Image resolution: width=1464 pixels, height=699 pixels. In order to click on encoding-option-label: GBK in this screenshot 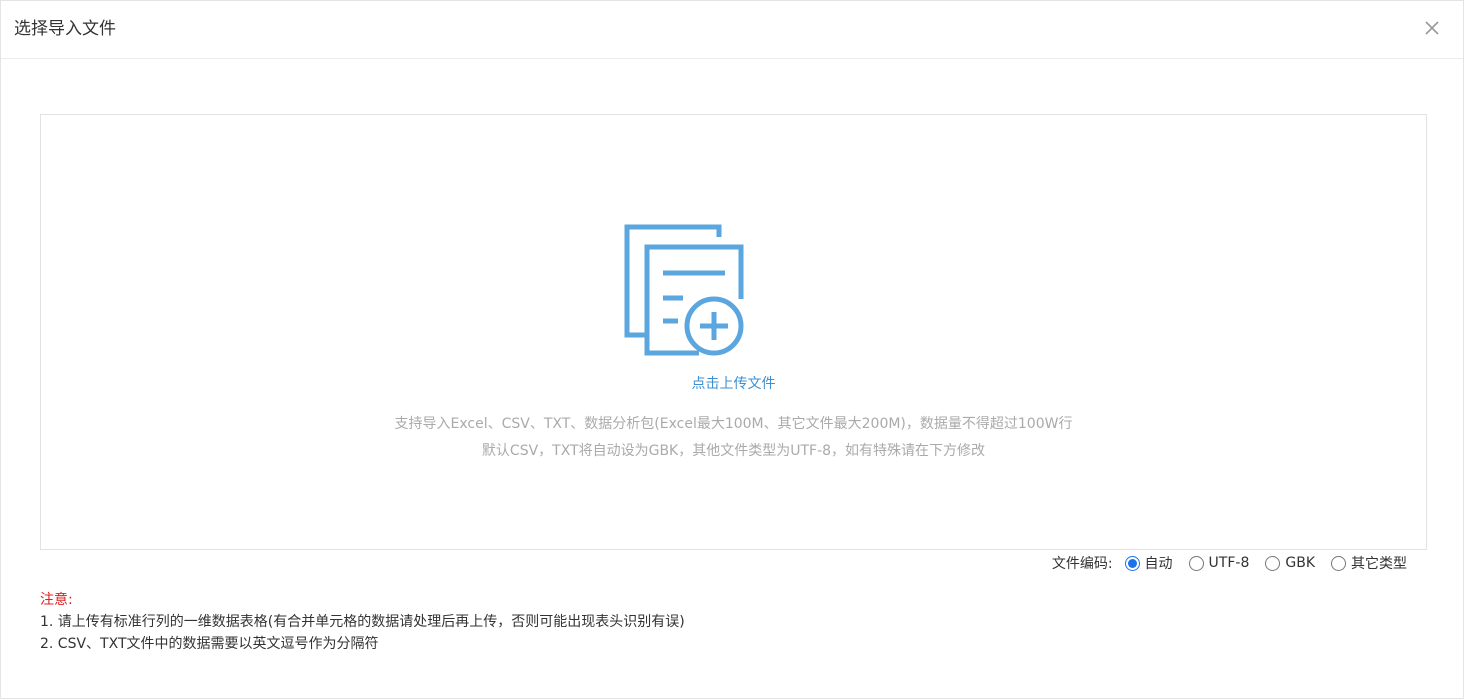, I will do `click(1300, 563)`.